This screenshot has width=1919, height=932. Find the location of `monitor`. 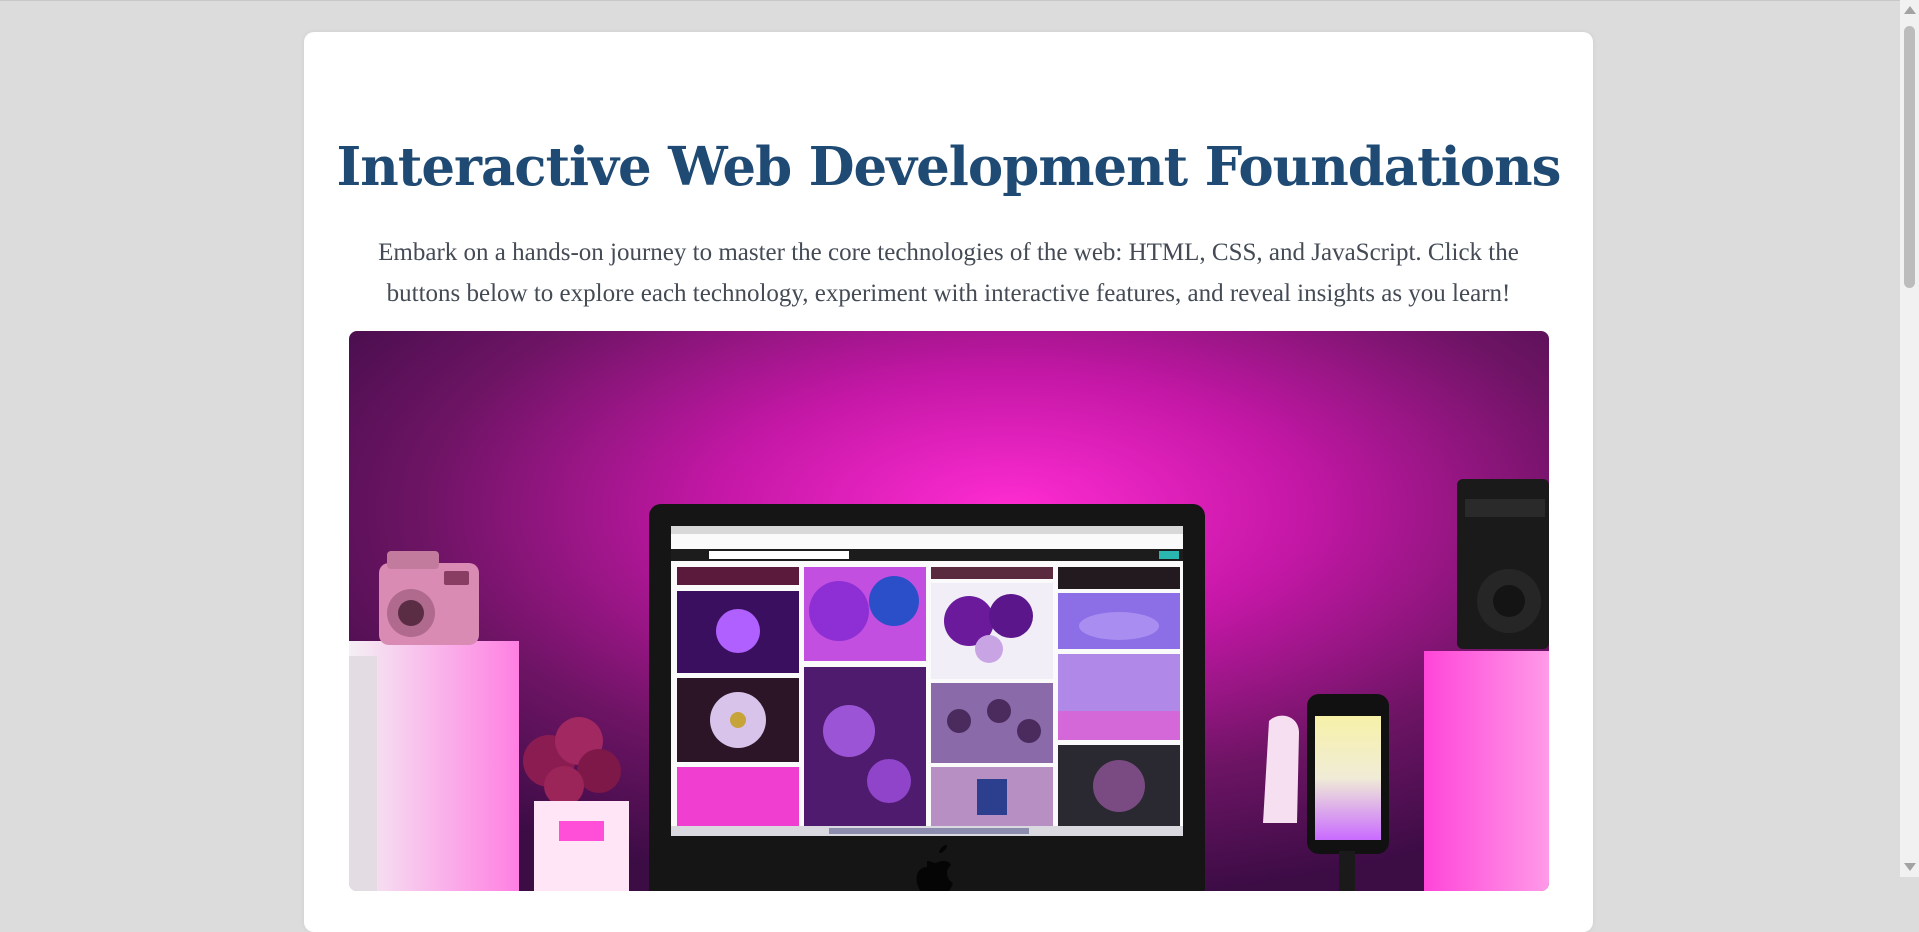

monitor is located at coordinates (927, 697).